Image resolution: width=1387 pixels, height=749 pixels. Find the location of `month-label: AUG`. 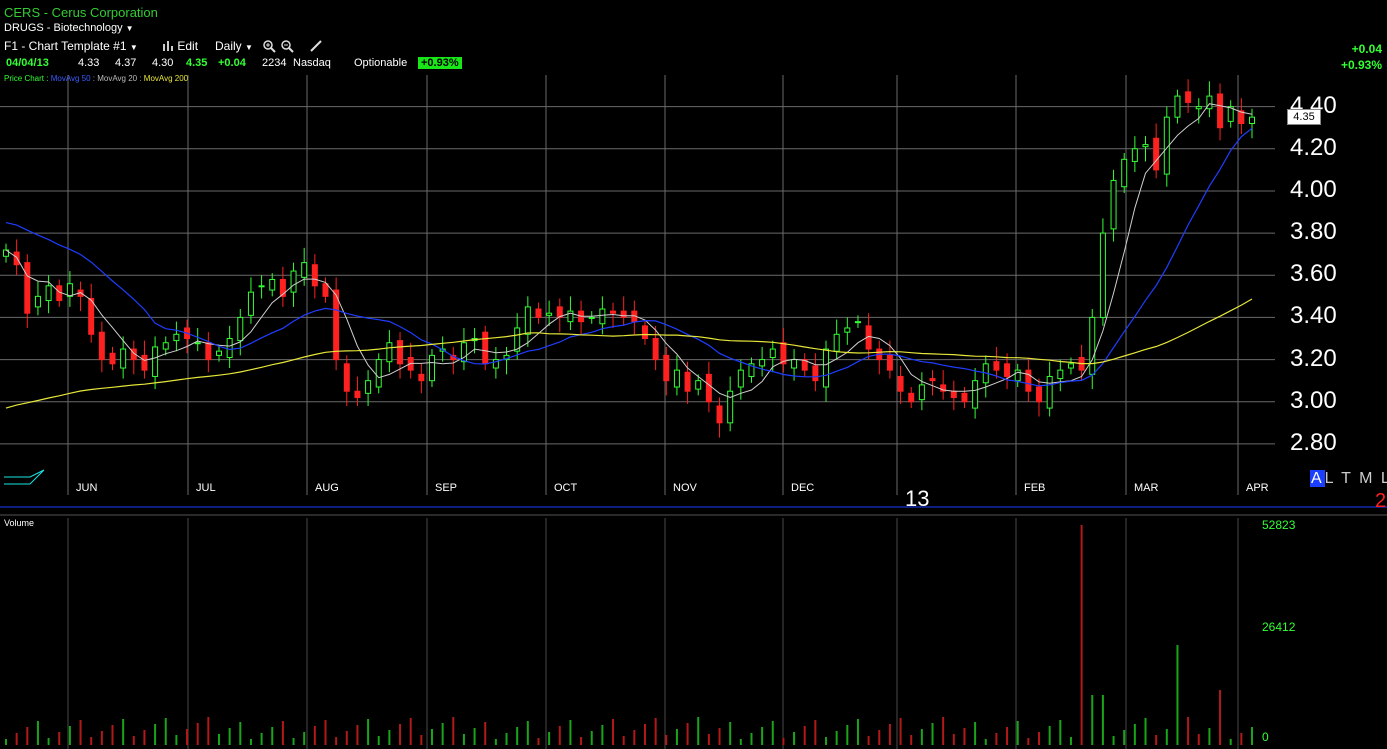

month-label: AUG is located at coordinates (327, 488).